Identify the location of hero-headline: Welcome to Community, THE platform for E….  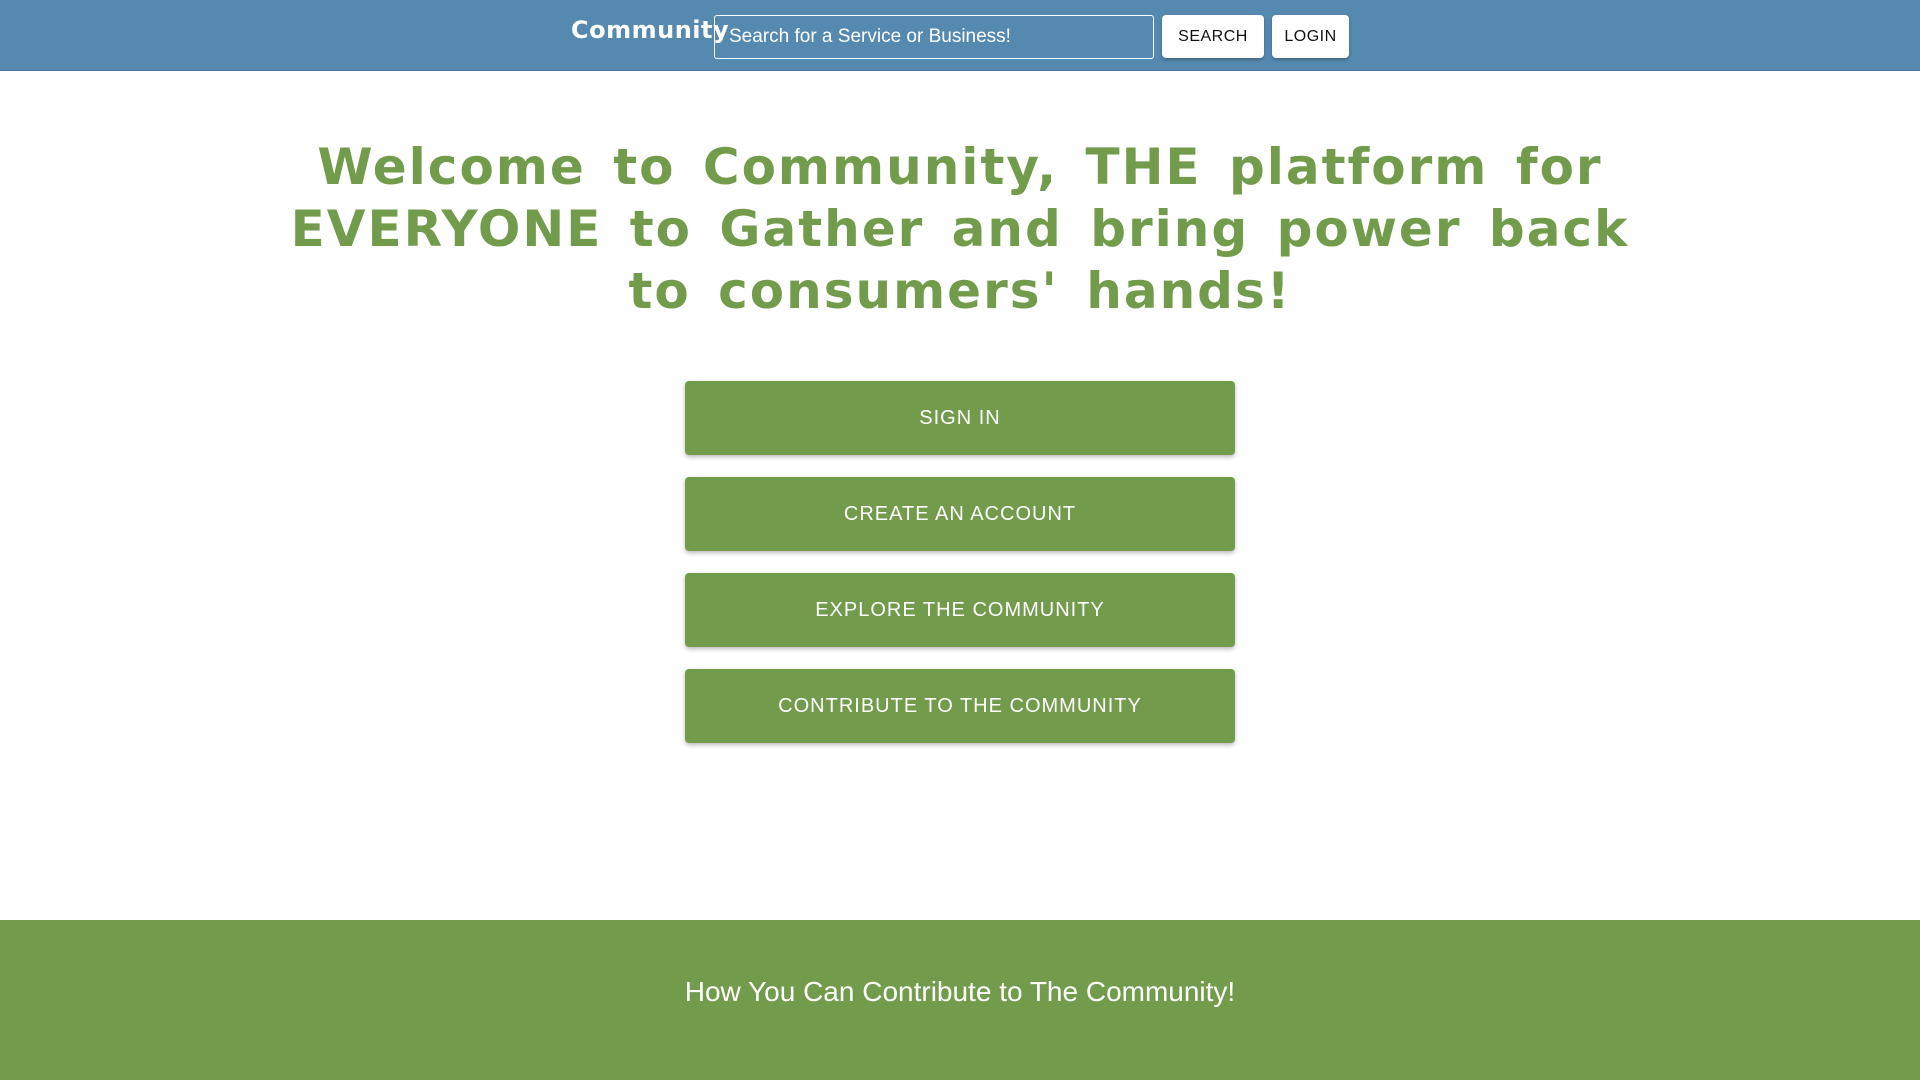
(960, 229).